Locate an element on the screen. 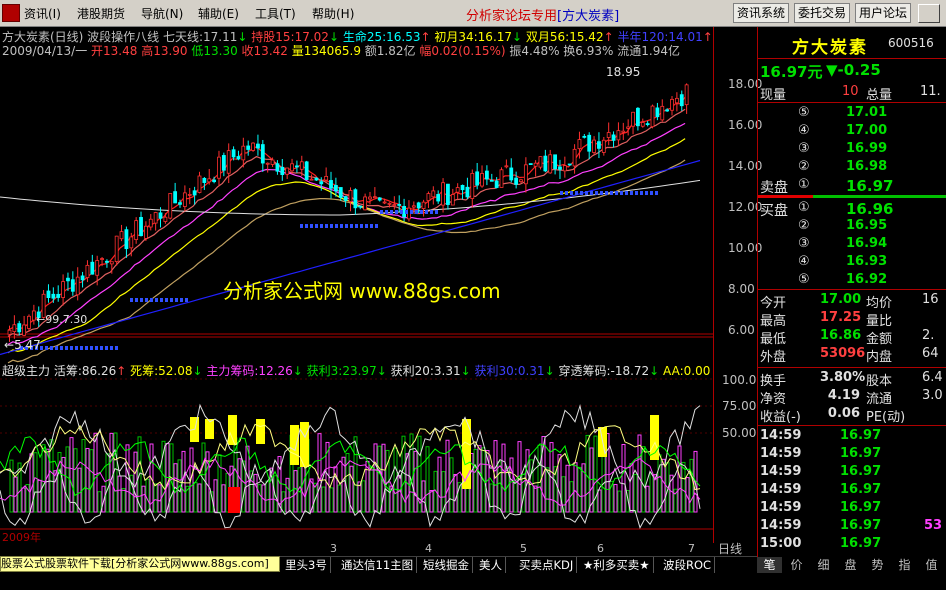 This screenshot has width=946, height=590. low-annotation-label: ←5.47 is located at coordinates (22, 345).